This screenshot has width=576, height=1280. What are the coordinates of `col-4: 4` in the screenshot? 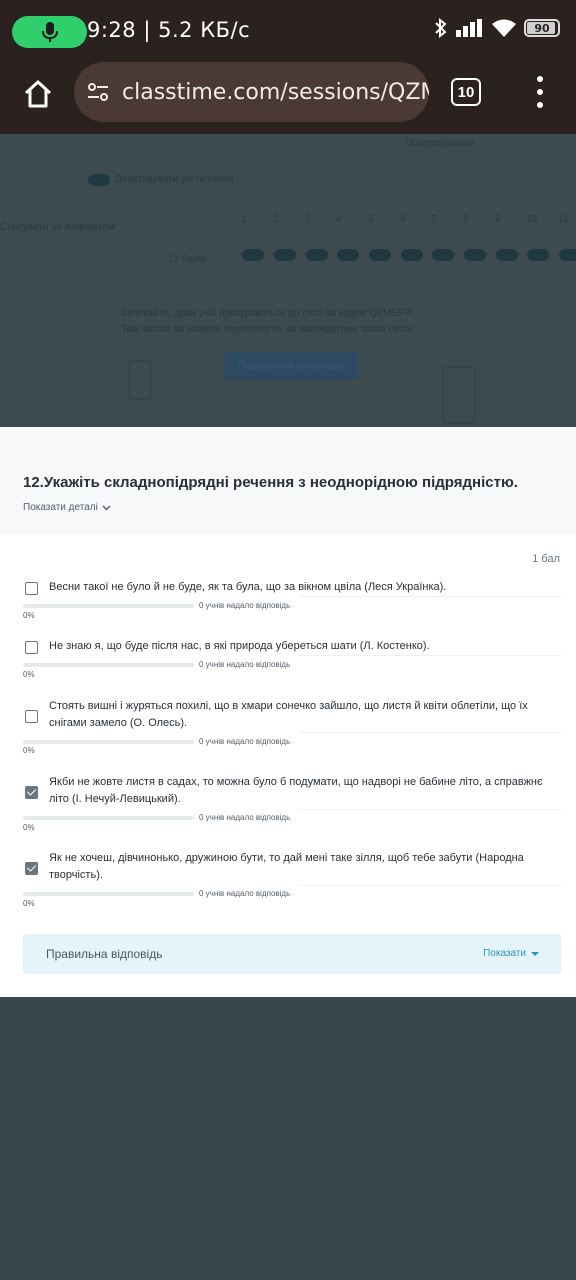 It's located at (339, 219).